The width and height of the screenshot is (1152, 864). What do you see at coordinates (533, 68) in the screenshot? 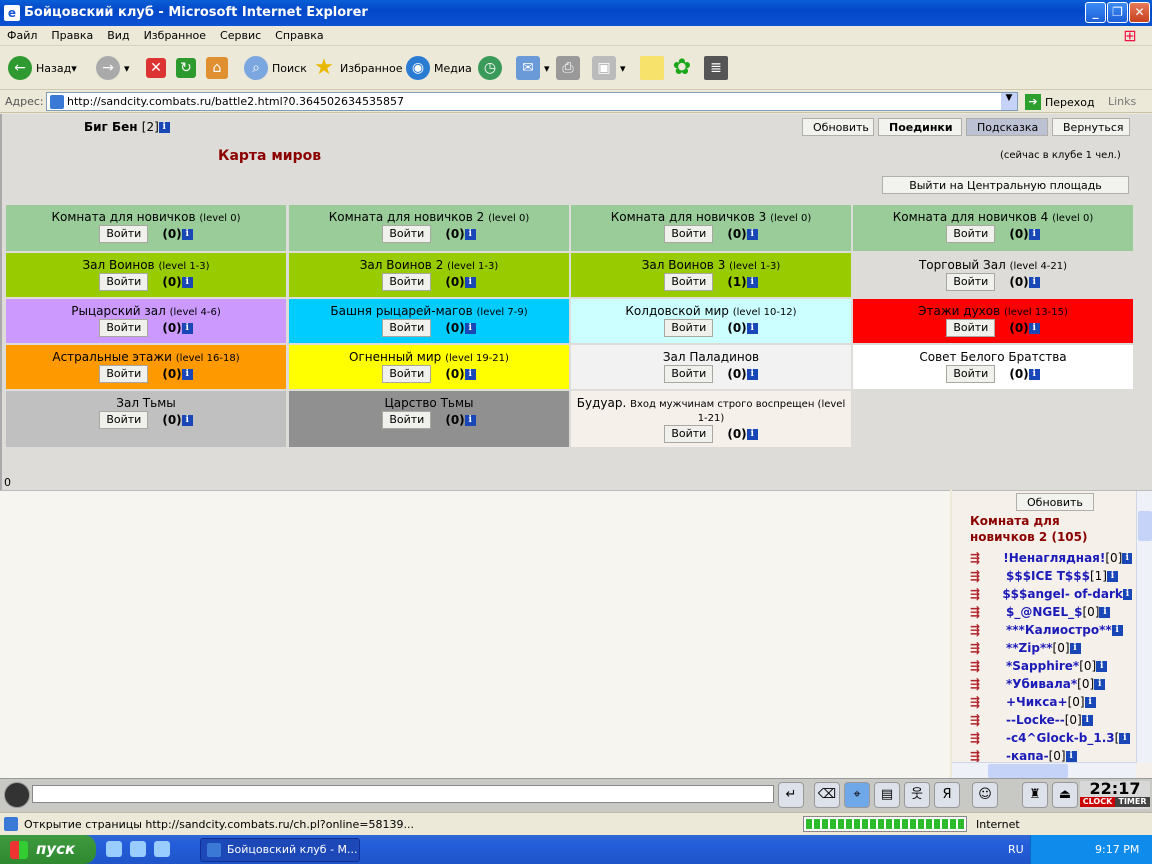
I see `mail-button: ✉ ▾` at bounding box center [533, 68].